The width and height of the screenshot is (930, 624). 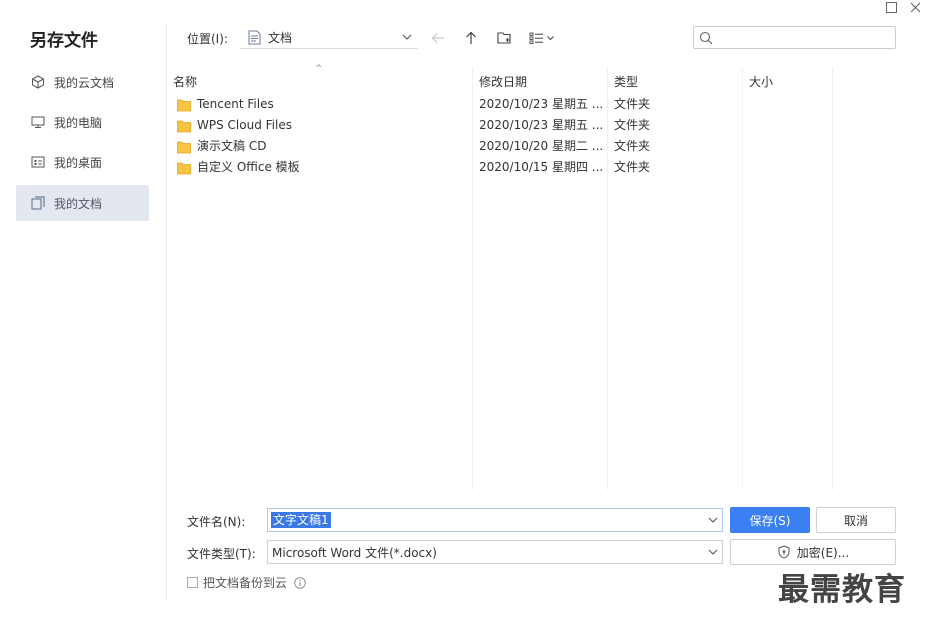 I want to click on backup-checkbox, so click(x=192, y=582).